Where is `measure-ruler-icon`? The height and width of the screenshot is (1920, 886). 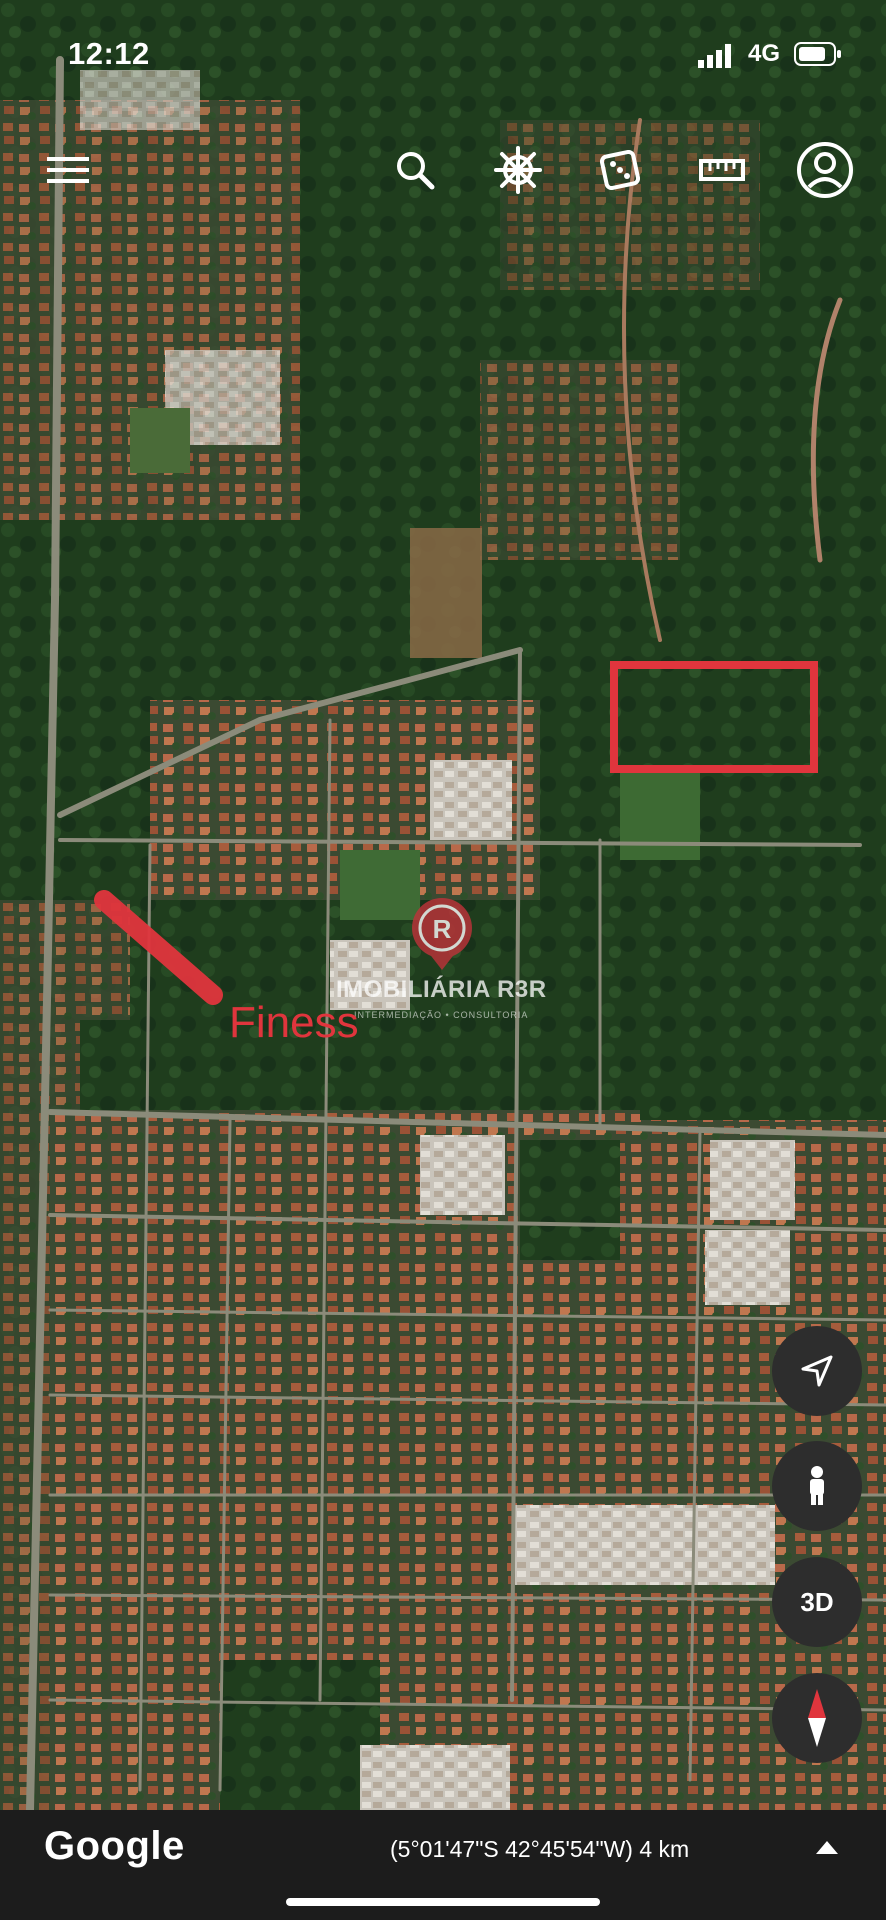 measure-ruler-icon is located at coordinates (722, 170).